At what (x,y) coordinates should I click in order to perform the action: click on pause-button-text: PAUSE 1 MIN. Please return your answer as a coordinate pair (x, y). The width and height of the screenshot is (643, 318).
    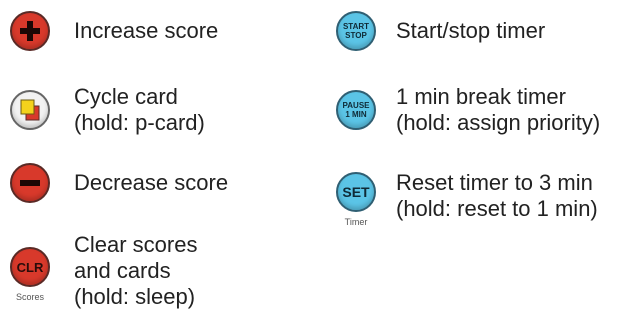
    Looking at the image, I should click on (356, 110).